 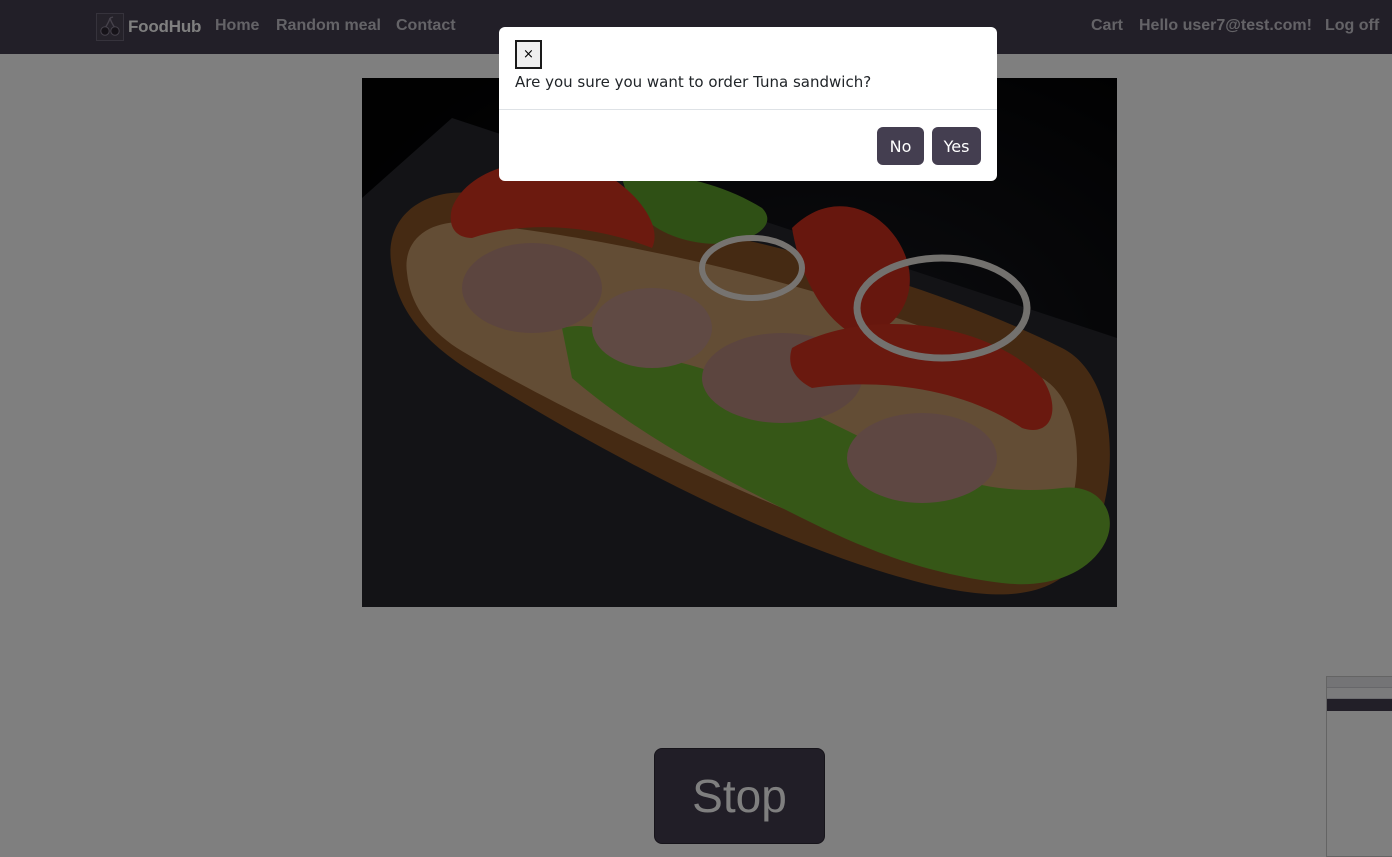 What do you see at coordinates (900, 146) in the screenshot?
I see `no-button: No` at bounding box center [900, 146].